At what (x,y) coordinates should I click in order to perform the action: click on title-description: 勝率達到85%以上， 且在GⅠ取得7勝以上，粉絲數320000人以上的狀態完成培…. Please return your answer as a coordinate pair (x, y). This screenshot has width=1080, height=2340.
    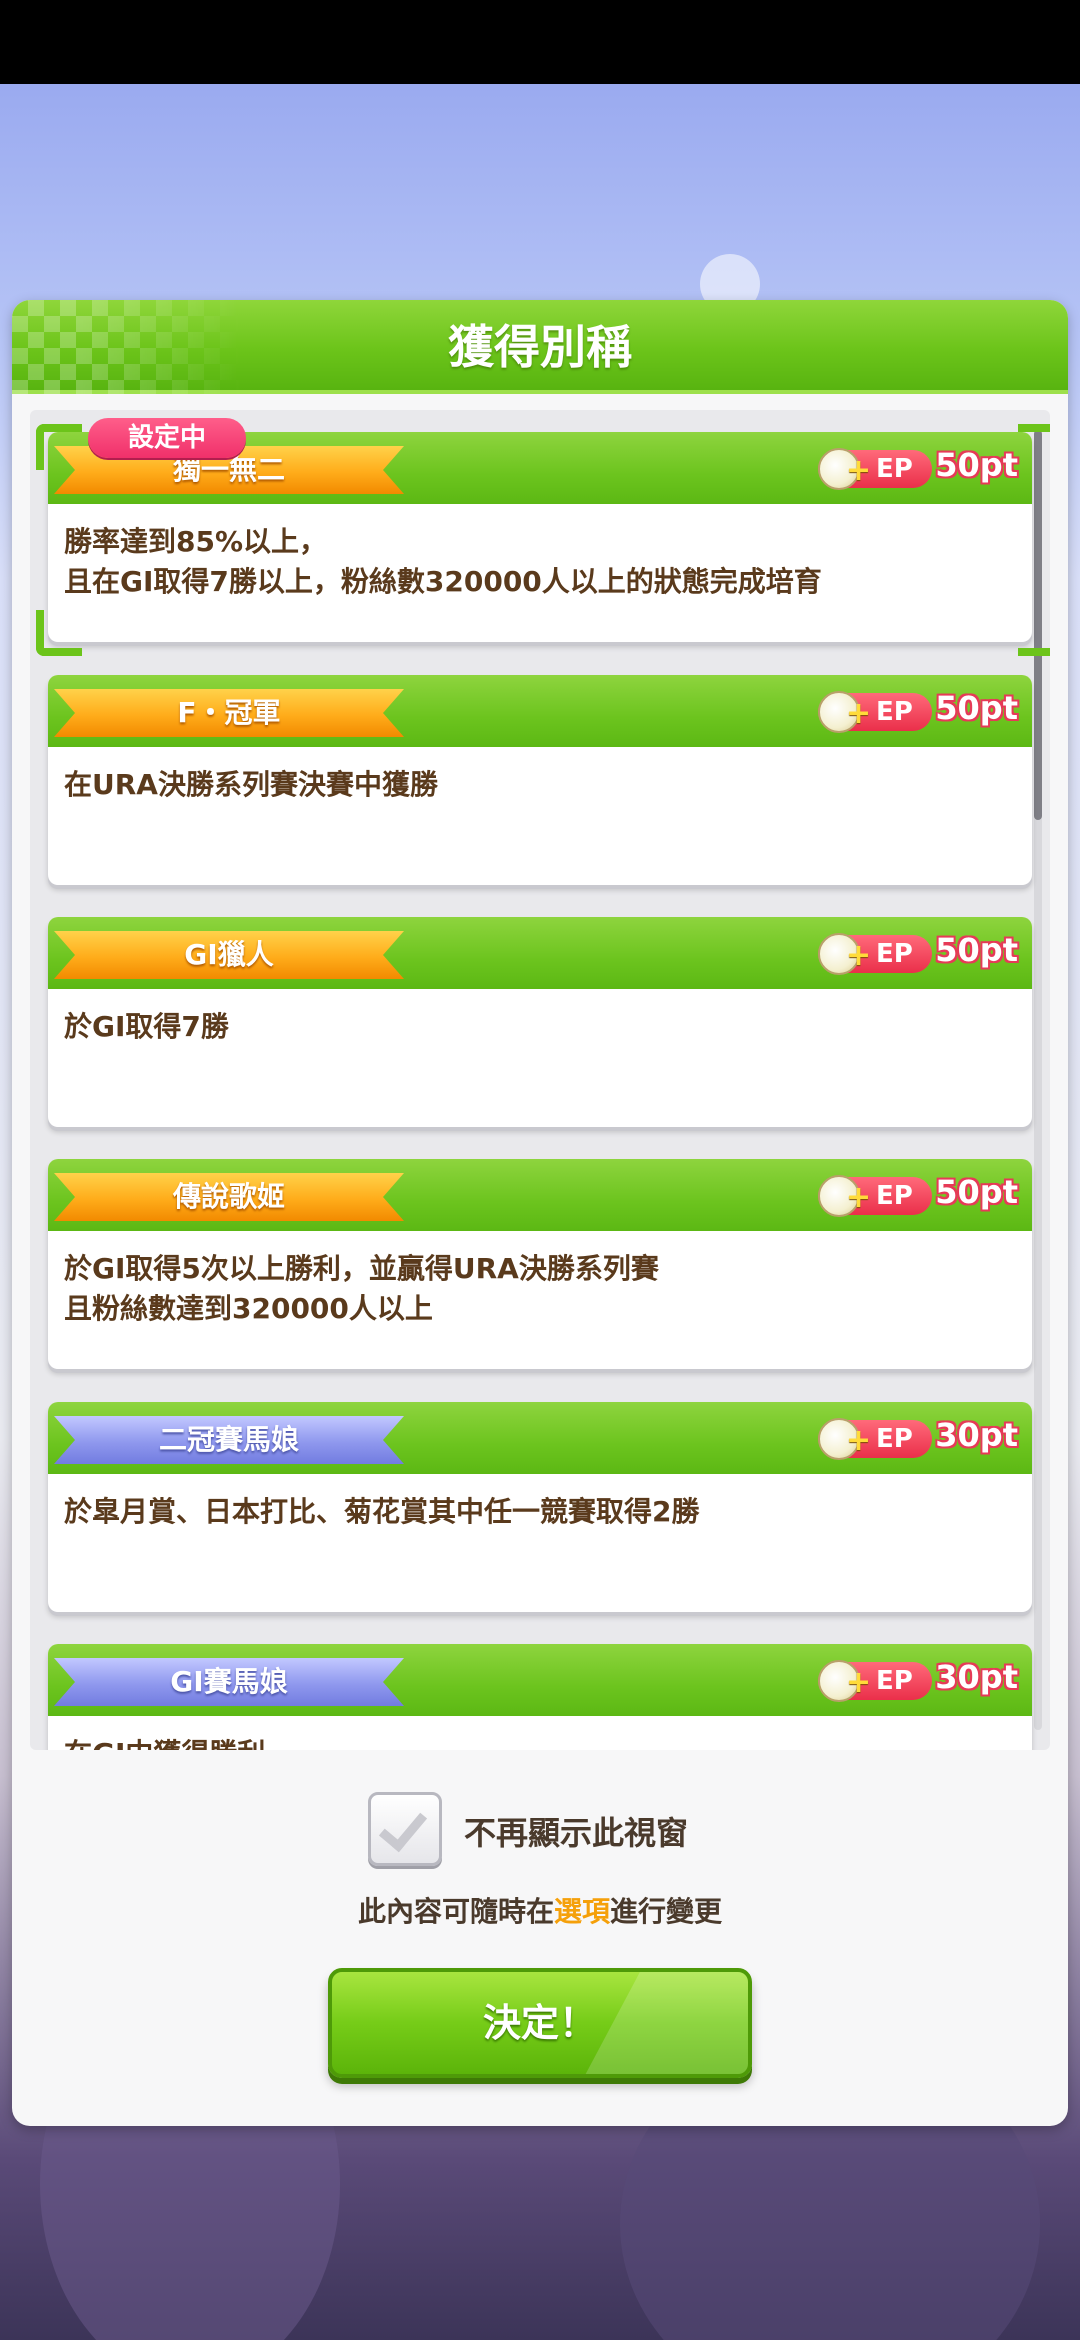
    Looking at the image, I should click on (443, 561).